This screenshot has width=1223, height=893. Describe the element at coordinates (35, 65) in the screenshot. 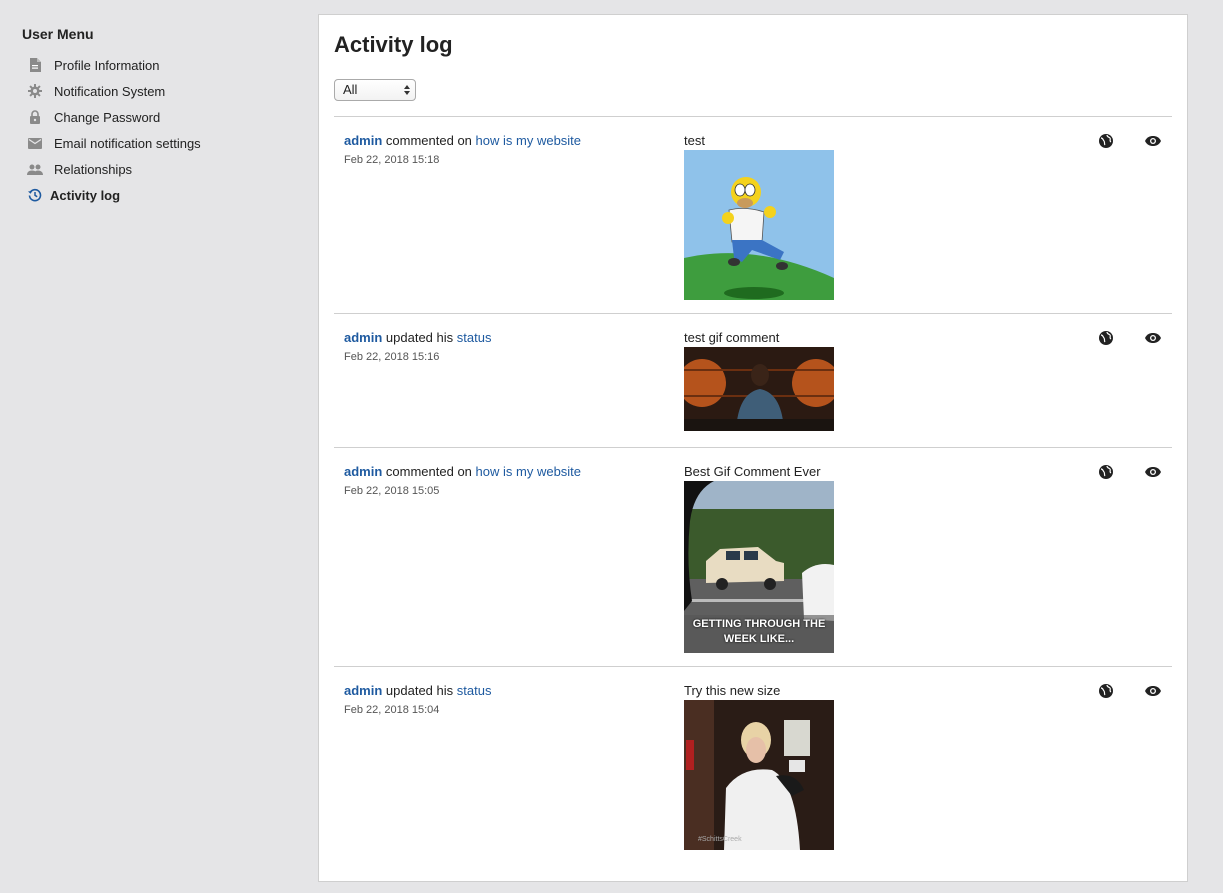

I see `document-icon` at that location.